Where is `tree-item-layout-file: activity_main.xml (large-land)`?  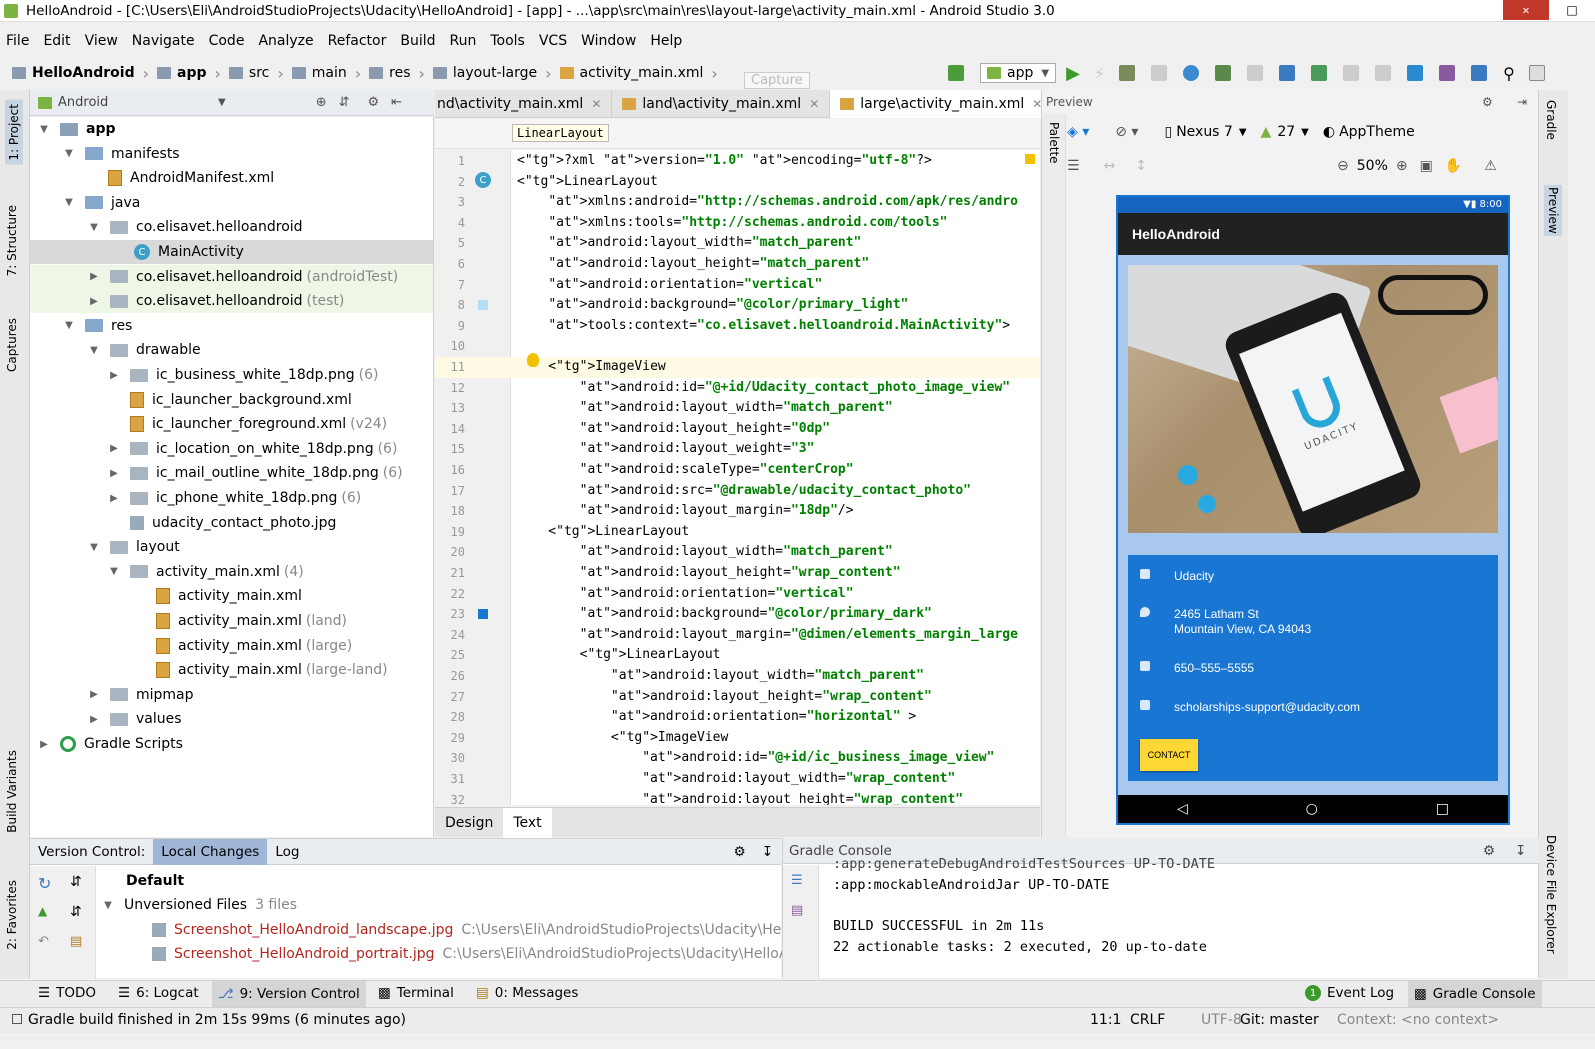 tree-item-layout-file: activity_main.xml (large-land) is located at coordinates (231, 670).